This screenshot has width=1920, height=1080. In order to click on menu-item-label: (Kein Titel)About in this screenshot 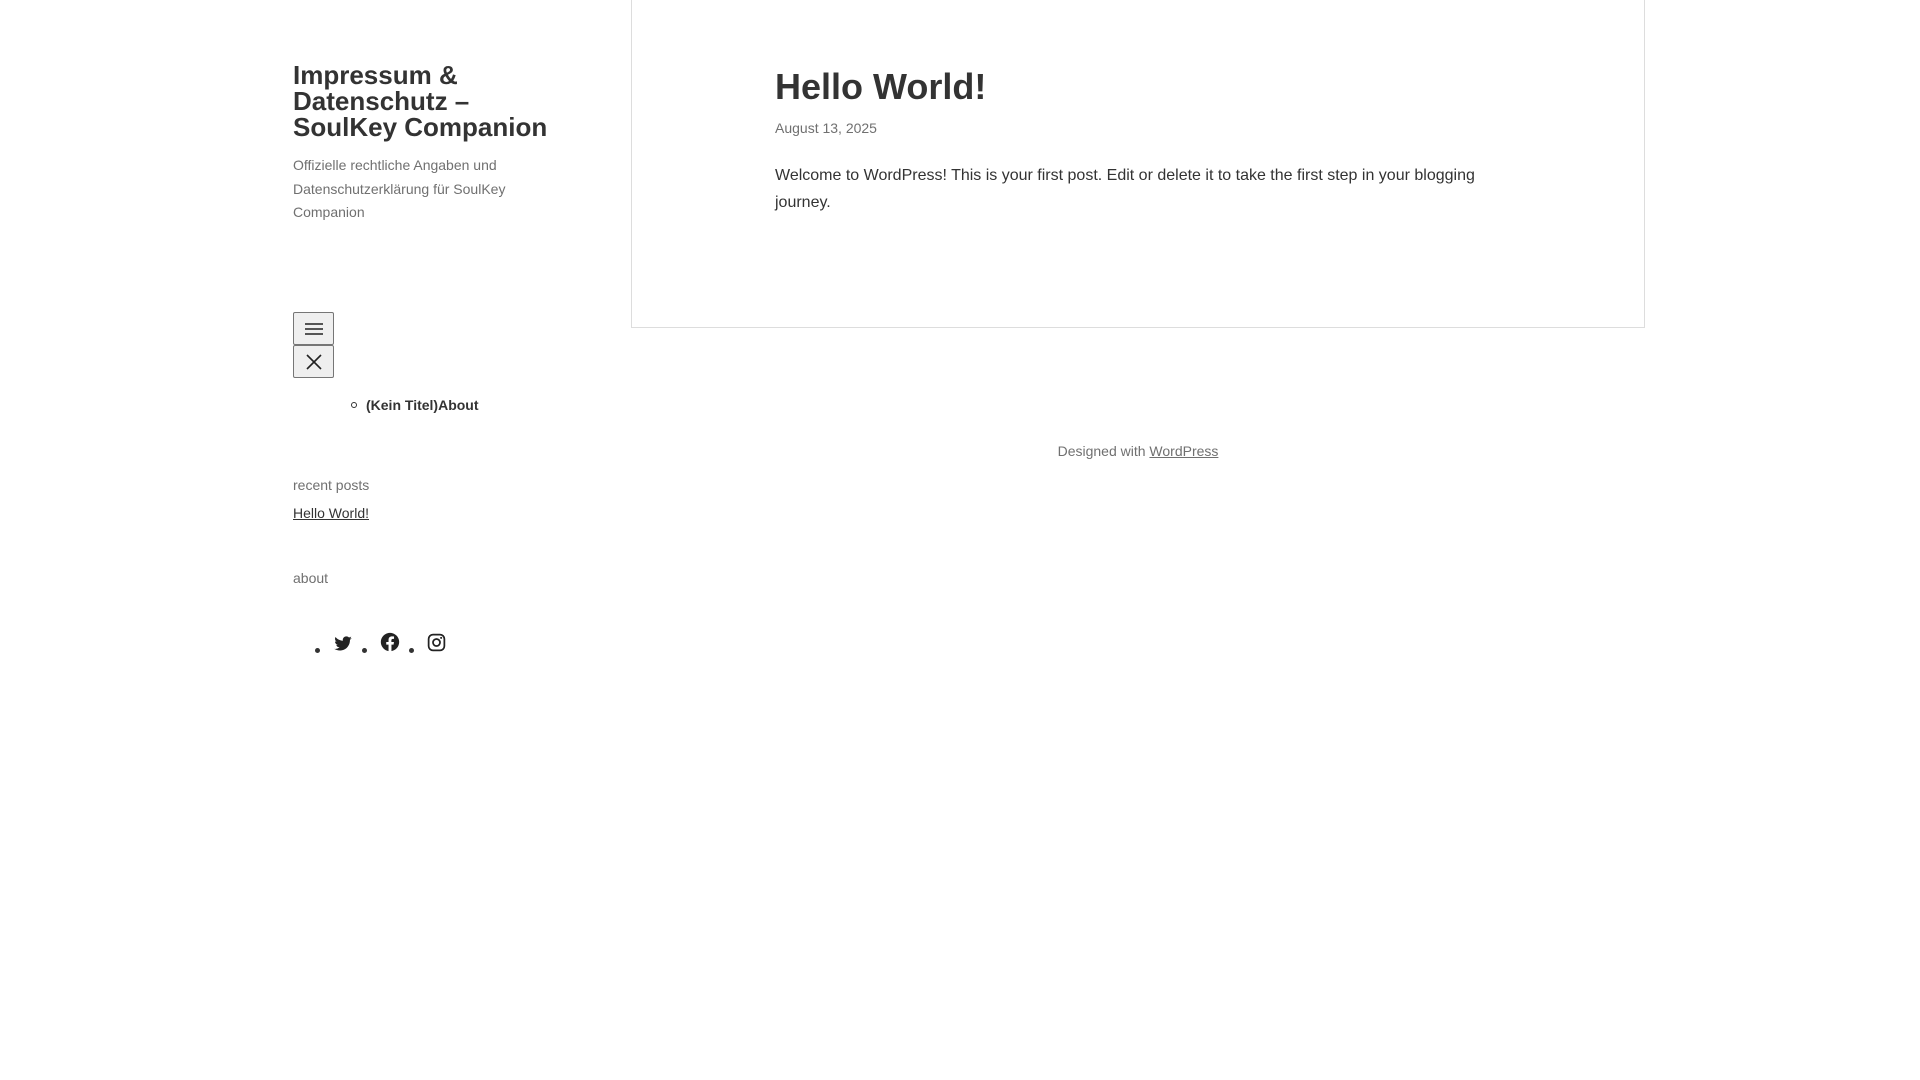, I will do `click(422, 405)`.